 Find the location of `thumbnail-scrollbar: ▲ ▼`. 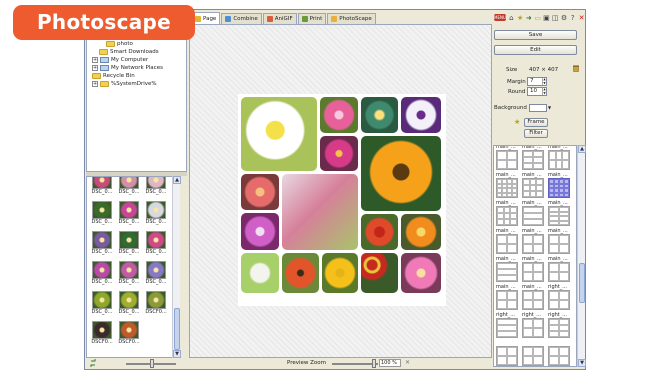

thumbnail-scrollbar: ▲ ▼ is located at coordinates (176, 267).